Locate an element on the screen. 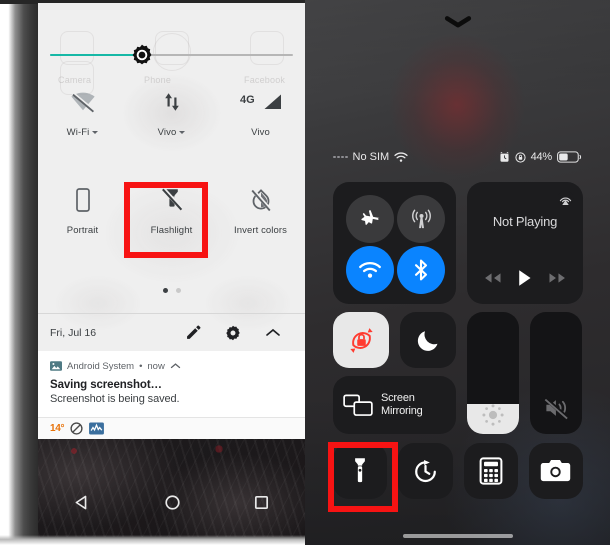  screen-mirroring-label-line2: Mirroring is located at coordinates (402, 411).